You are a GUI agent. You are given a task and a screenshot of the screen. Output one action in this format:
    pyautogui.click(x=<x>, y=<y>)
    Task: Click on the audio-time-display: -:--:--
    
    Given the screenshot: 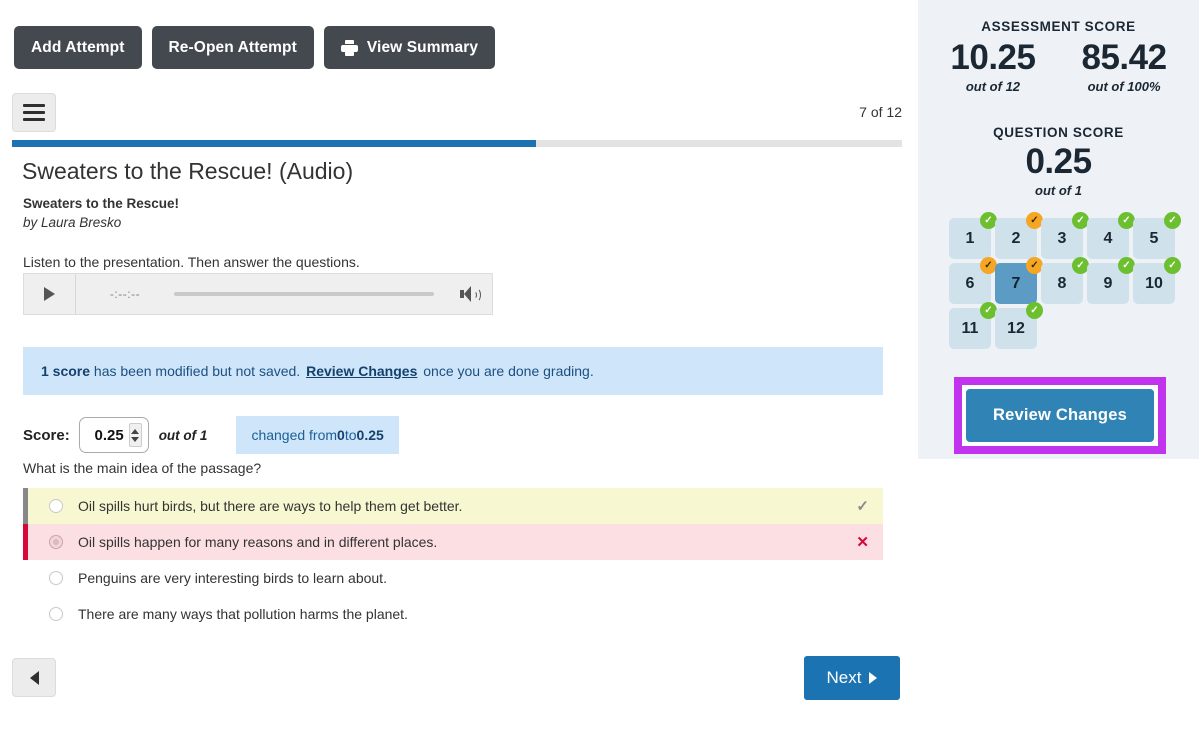 What is the action you would take?
    pyautogui.click(x=125, y=294)
    